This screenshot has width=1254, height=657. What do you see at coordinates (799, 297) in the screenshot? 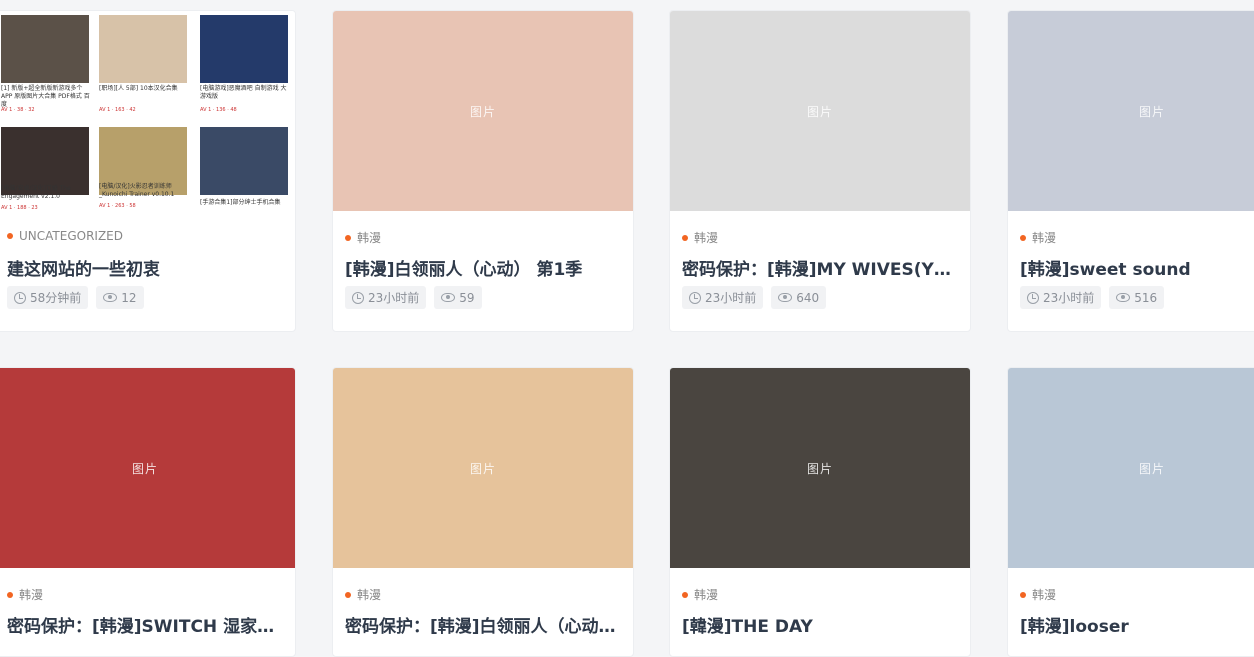
I see `post-views: 640` at bounding box center [799, 297].